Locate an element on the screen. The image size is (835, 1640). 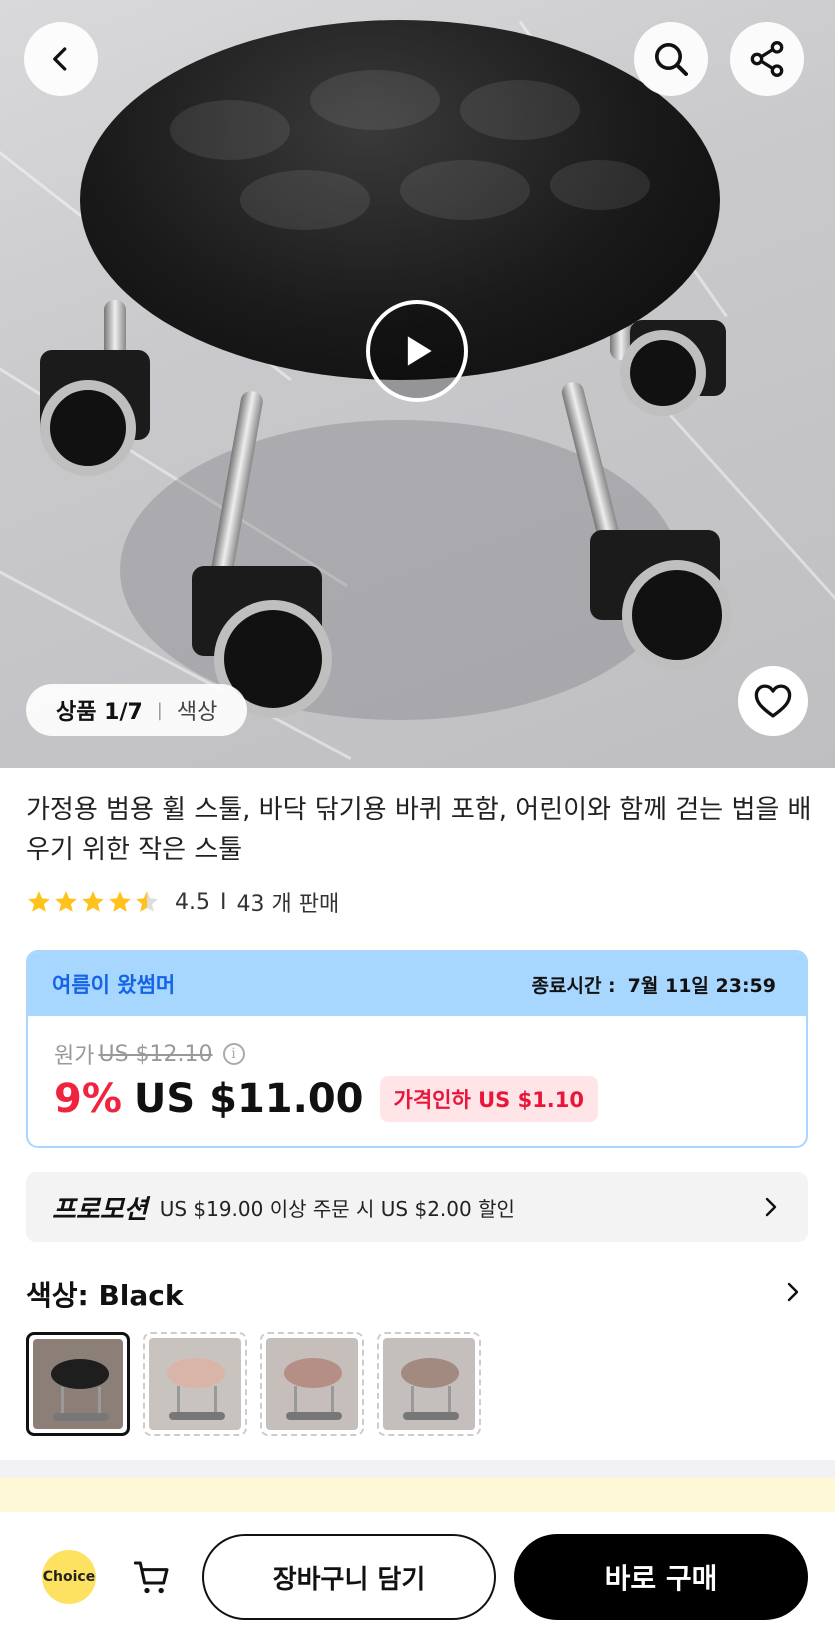
color-section-title: 색상: Black is located at coordinates (105, 1295).